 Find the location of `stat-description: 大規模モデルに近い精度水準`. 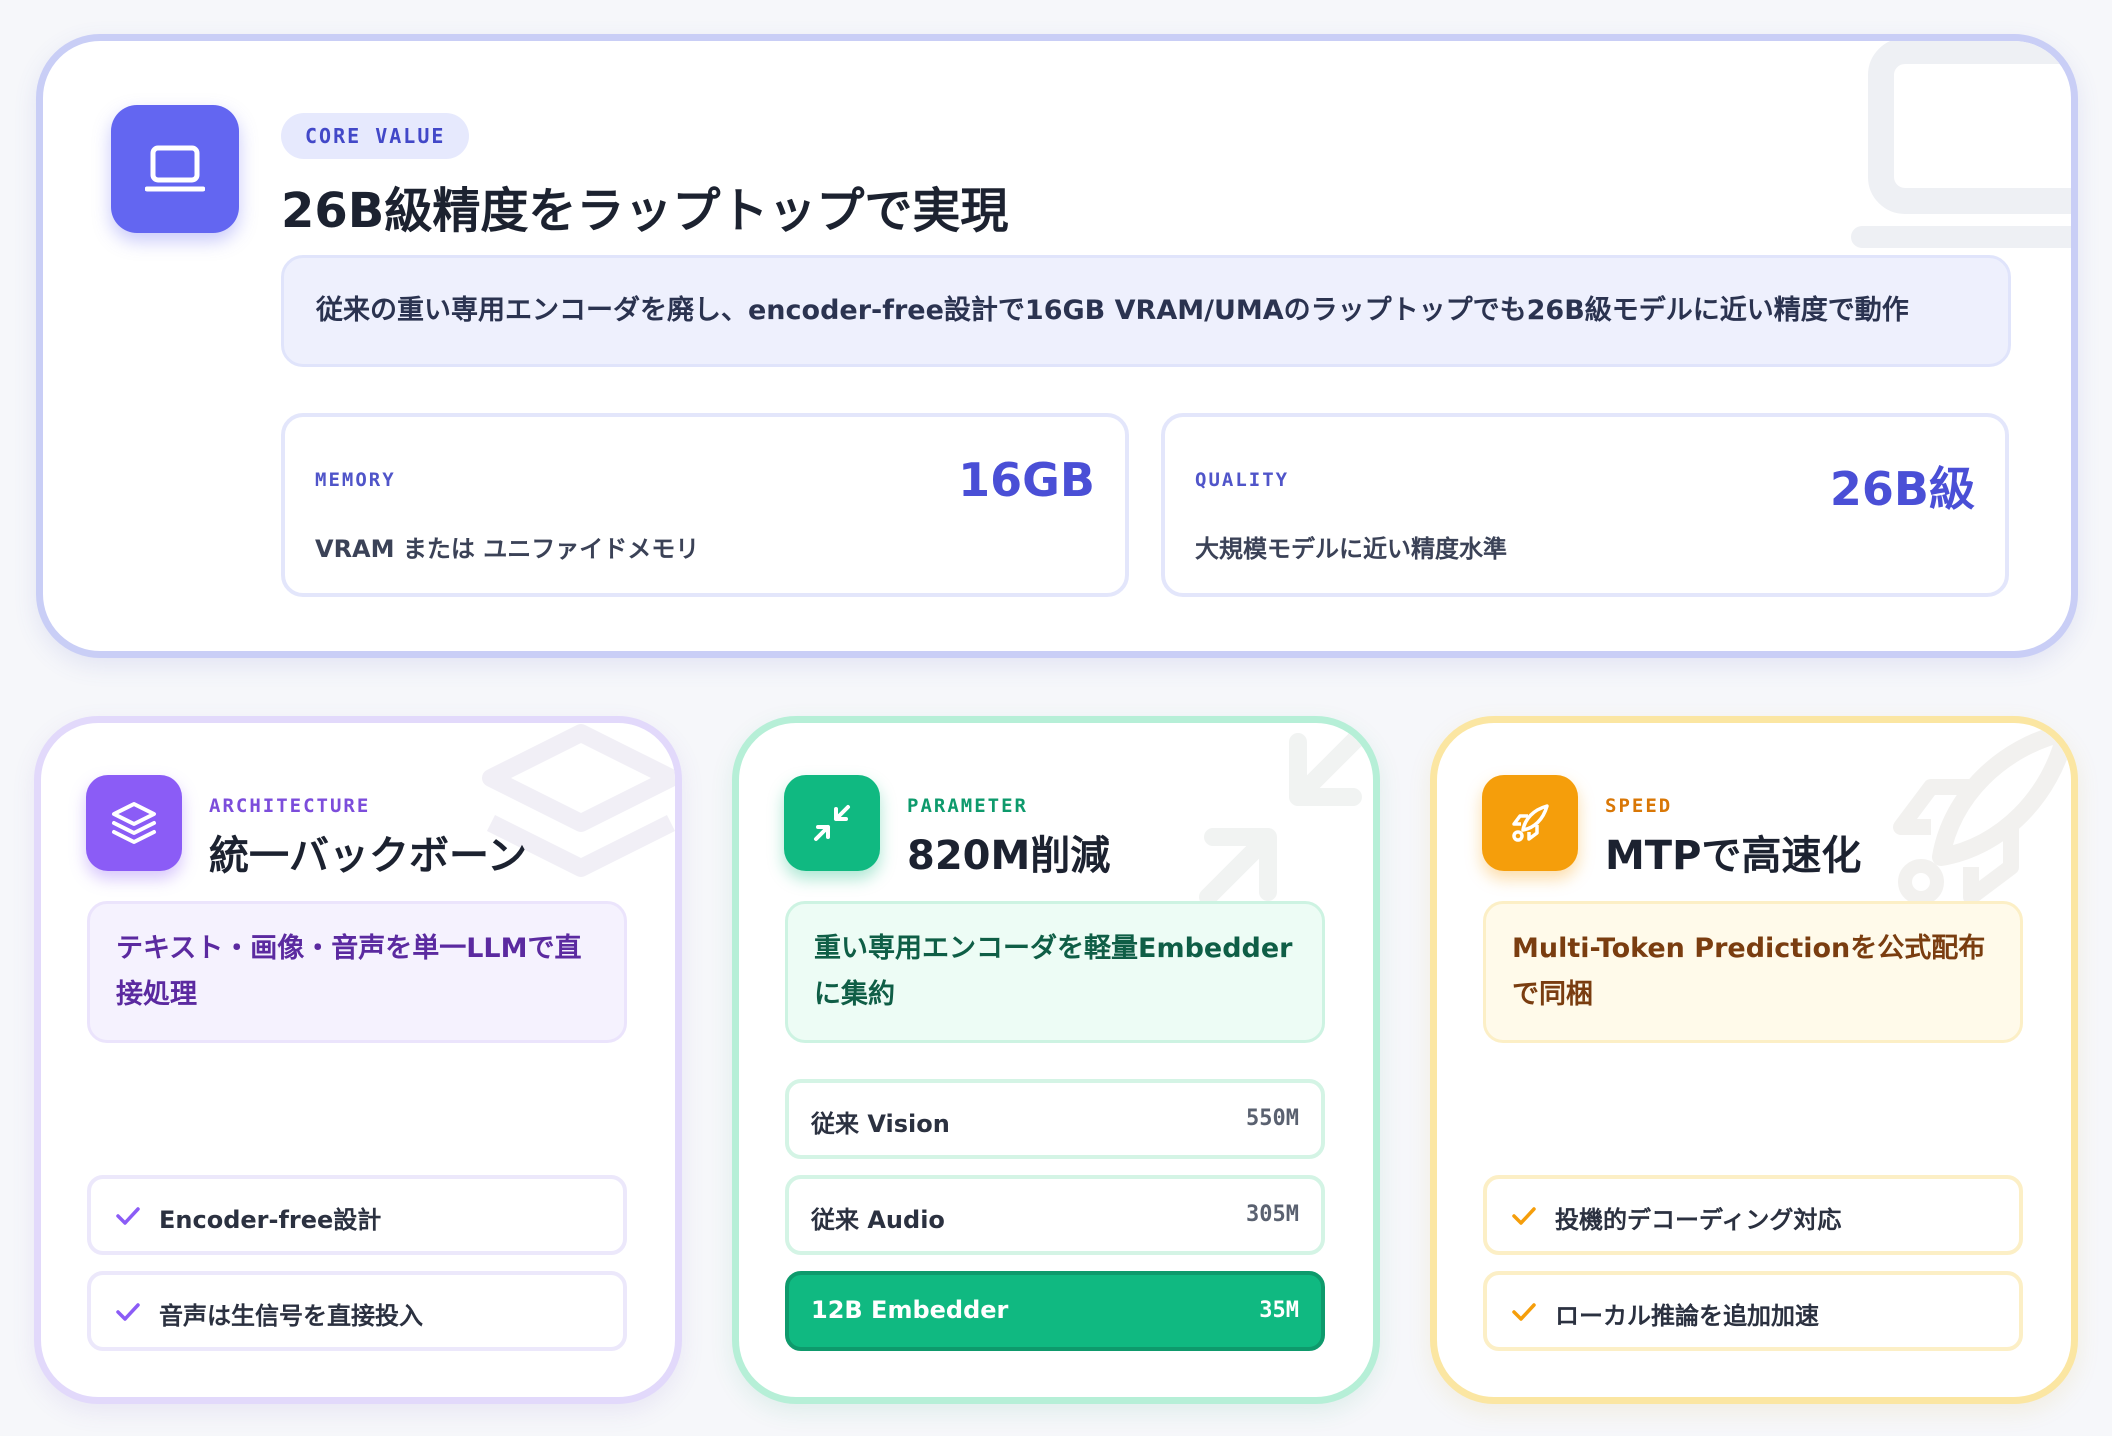

stat-description: 大規模モデルに近い精度水準 is located at coordinates (1351, 549).